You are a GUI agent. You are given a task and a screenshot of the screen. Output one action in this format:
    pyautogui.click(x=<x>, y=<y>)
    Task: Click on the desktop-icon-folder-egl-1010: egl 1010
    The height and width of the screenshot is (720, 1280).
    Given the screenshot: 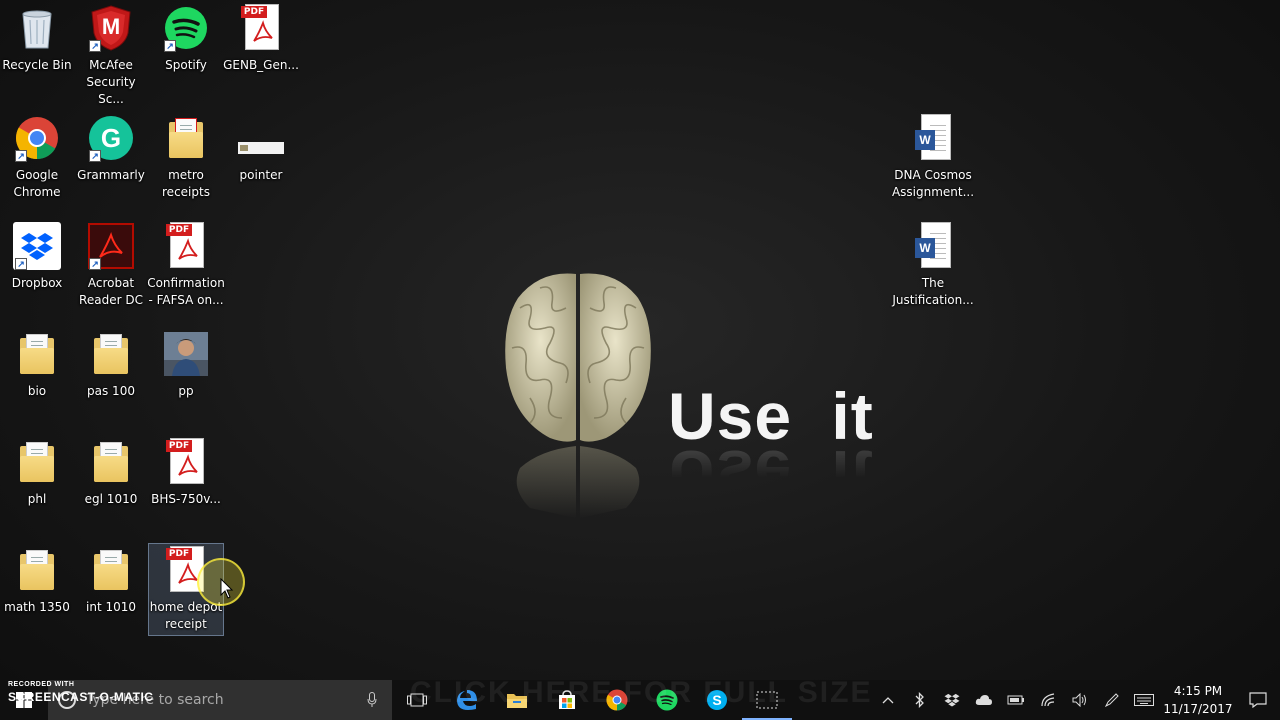 What is the action you would take?
    pyautogui.click(x=111, y=473)
    